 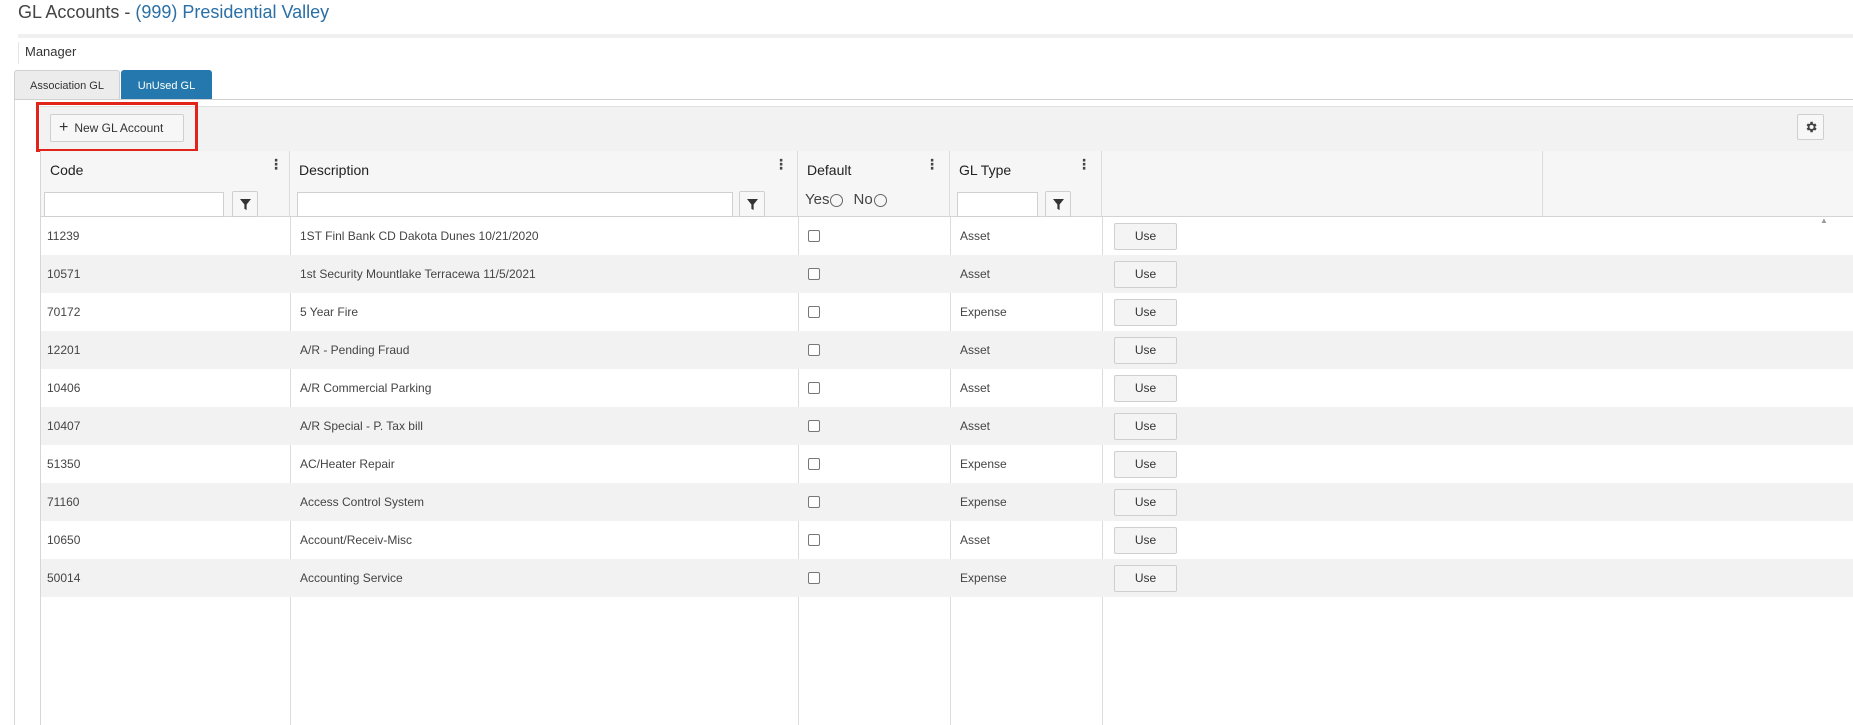 What do you see at coordinates (515, 204) in the screenshot?
I see `description-filter-input` at bounding box center [515, 204].